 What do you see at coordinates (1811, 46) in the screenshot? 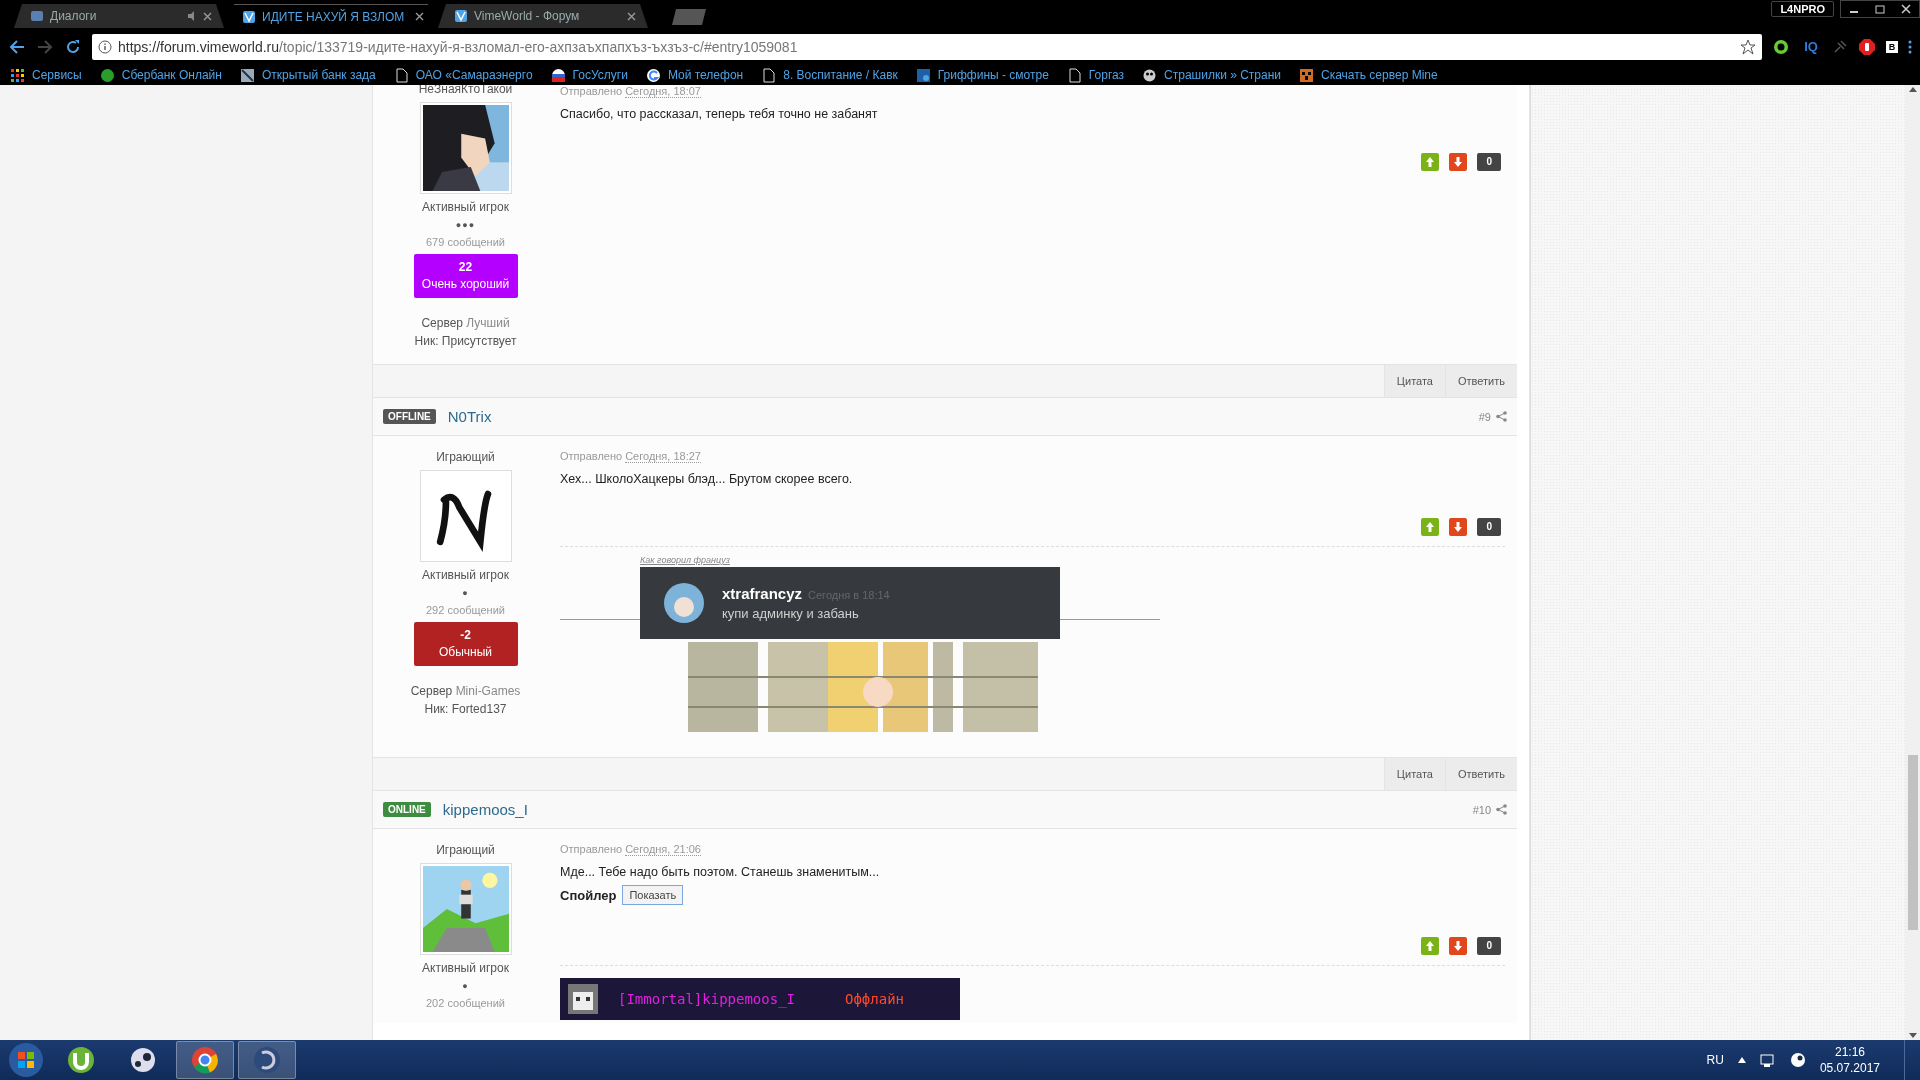
I see `extension-button: IQ` at bounding box center [1811, 46].